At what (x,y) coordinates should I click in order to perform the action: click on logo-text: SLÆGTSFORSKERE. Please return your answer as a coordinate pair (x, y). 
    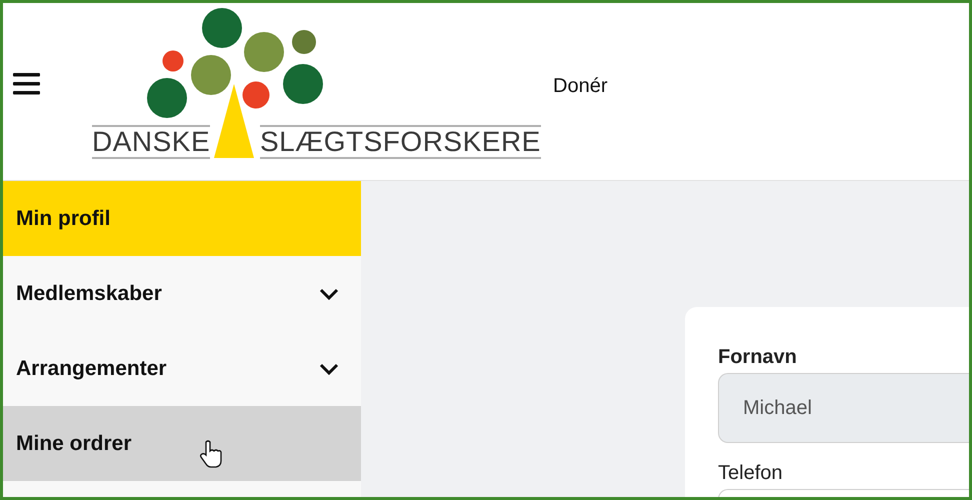
    Looking at the image, I should click on (400, 142).